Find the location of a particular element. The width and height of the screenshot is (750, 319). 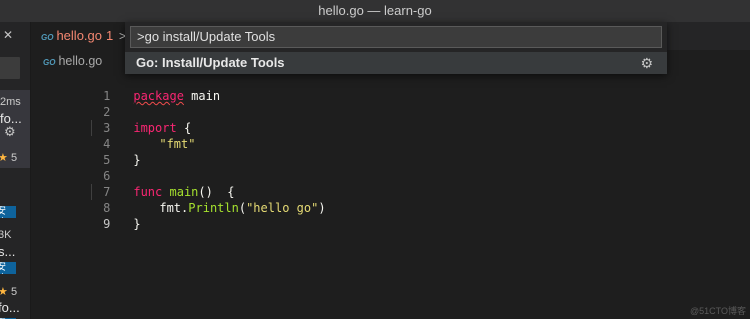

title-bar: hello.go — learn-go is located at coordinates (375, 11).